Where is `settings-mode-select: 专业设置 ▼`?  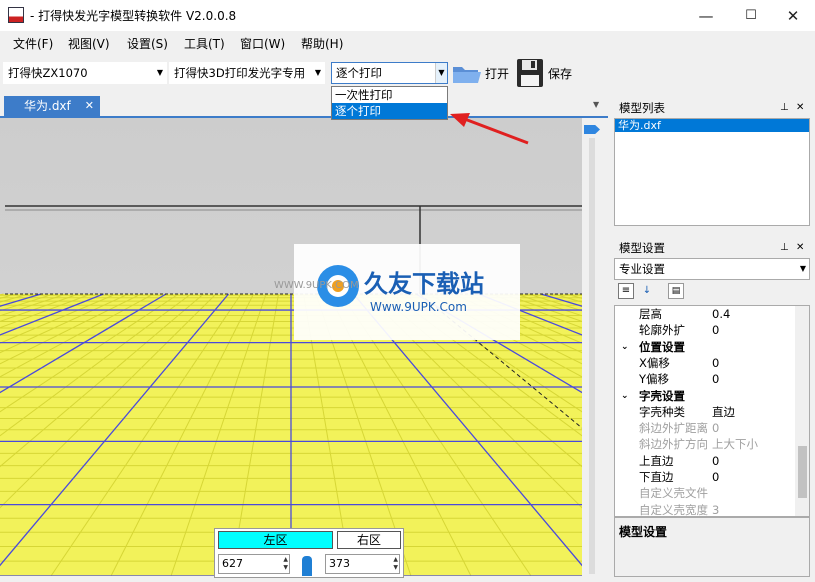
settings-mode-select: 专业设置 ▼ is located at coordinates (712, 269).